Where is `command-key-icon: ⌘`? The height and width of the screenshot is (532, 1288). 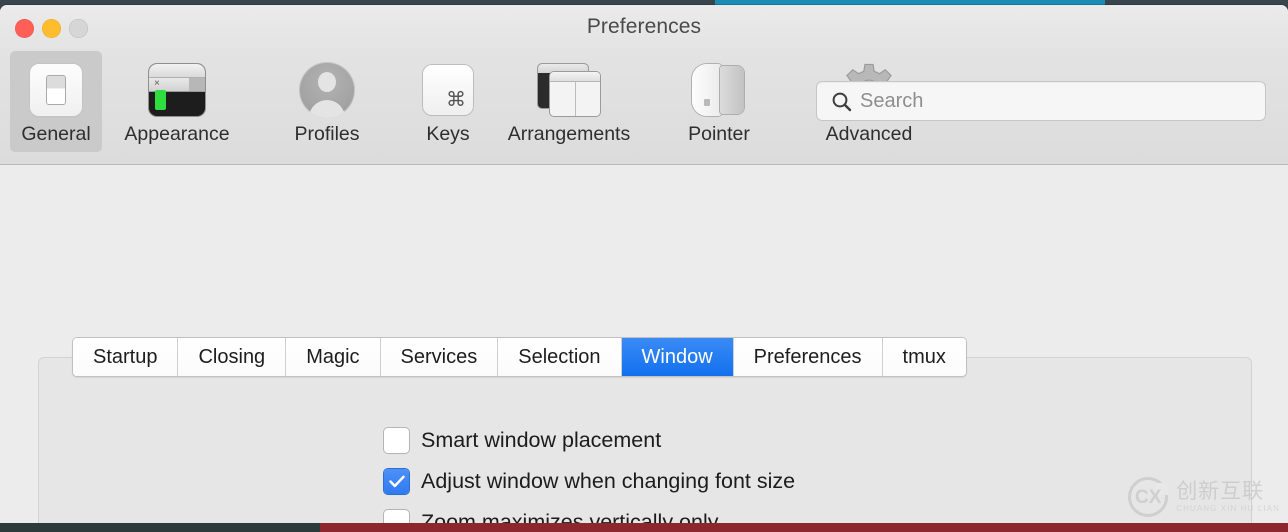
command-key-icon: ⌘ is located at coordinates (448, 90).